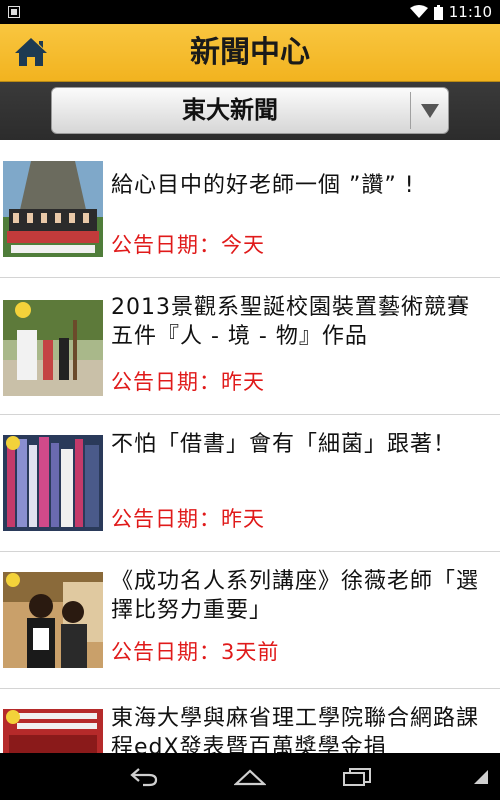 Image resolution: width=500 pixels, height=800 pixels. What do you see at coordinates (188, 245) in the screenshot?
I see `news-date: 公告日期：今天` at bounding box center [188, 245].